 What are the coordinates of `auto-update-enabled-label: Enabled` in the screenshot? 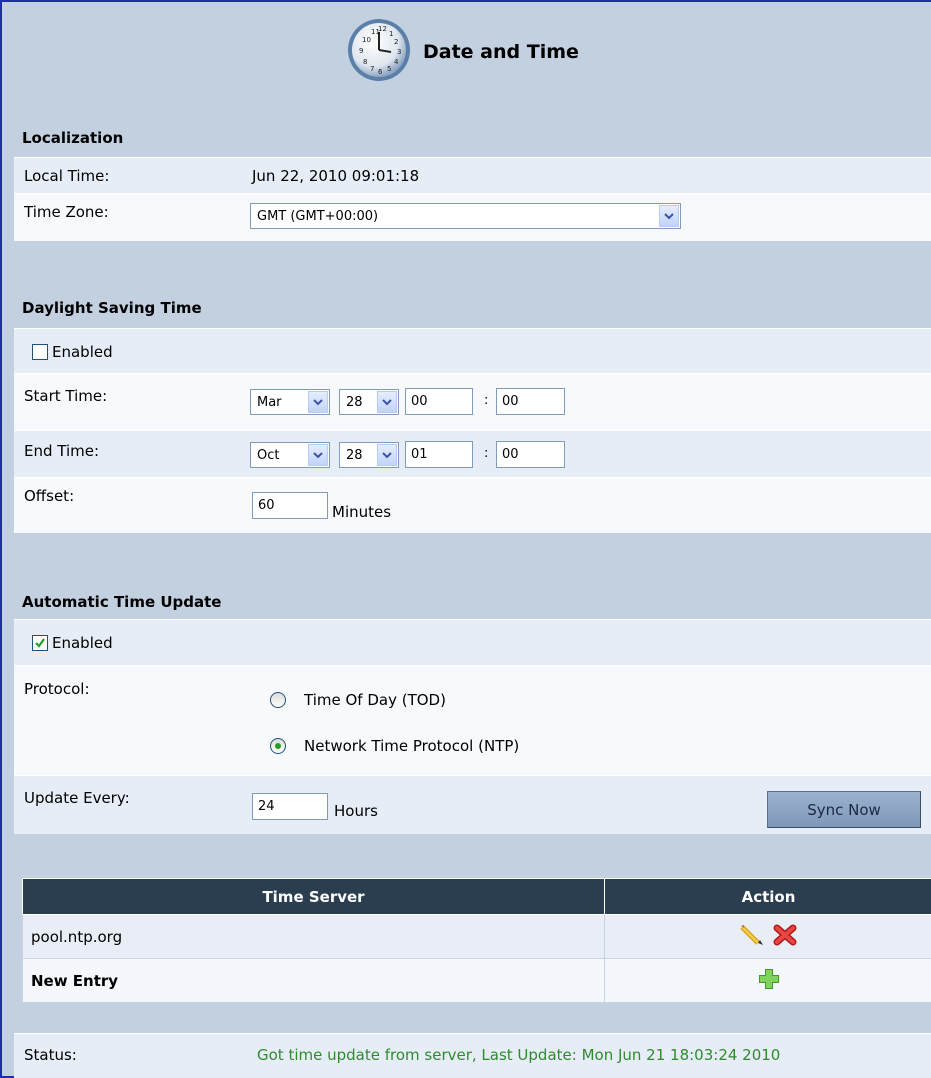 It's located at (82, 643).